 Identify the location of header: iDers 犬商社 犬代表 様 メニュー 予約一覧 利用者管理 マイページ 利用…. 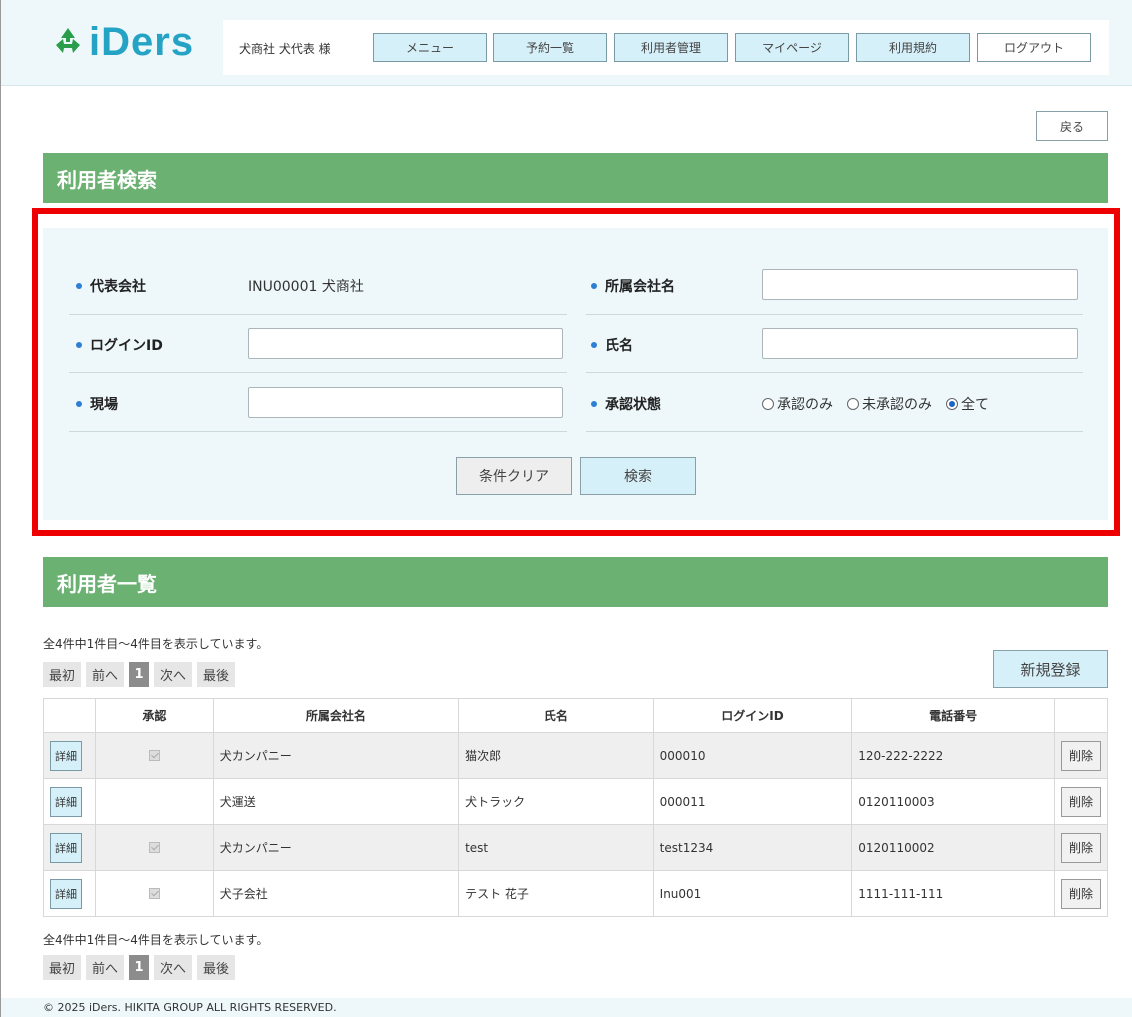
(566, 43).